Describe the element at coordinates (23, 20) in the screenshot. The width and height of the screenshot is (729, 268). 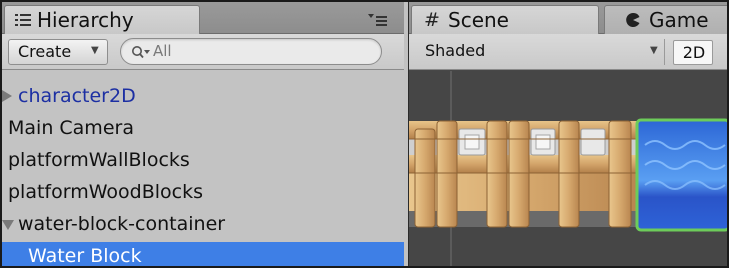
I see `list-icon` at that location.